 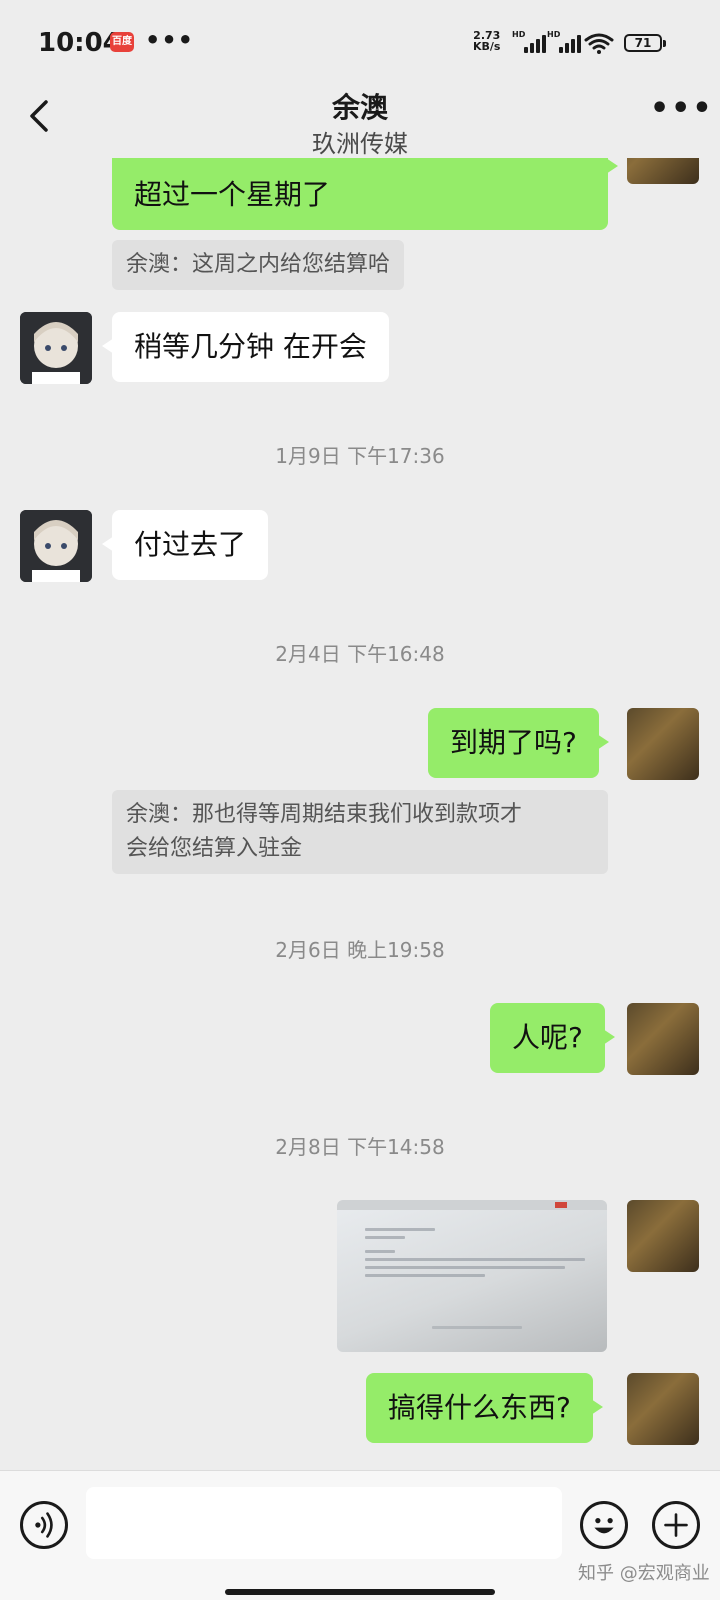 I want to click on quote-text: 余澳：这周之内给您结算哈, so click(x=258, y=264).